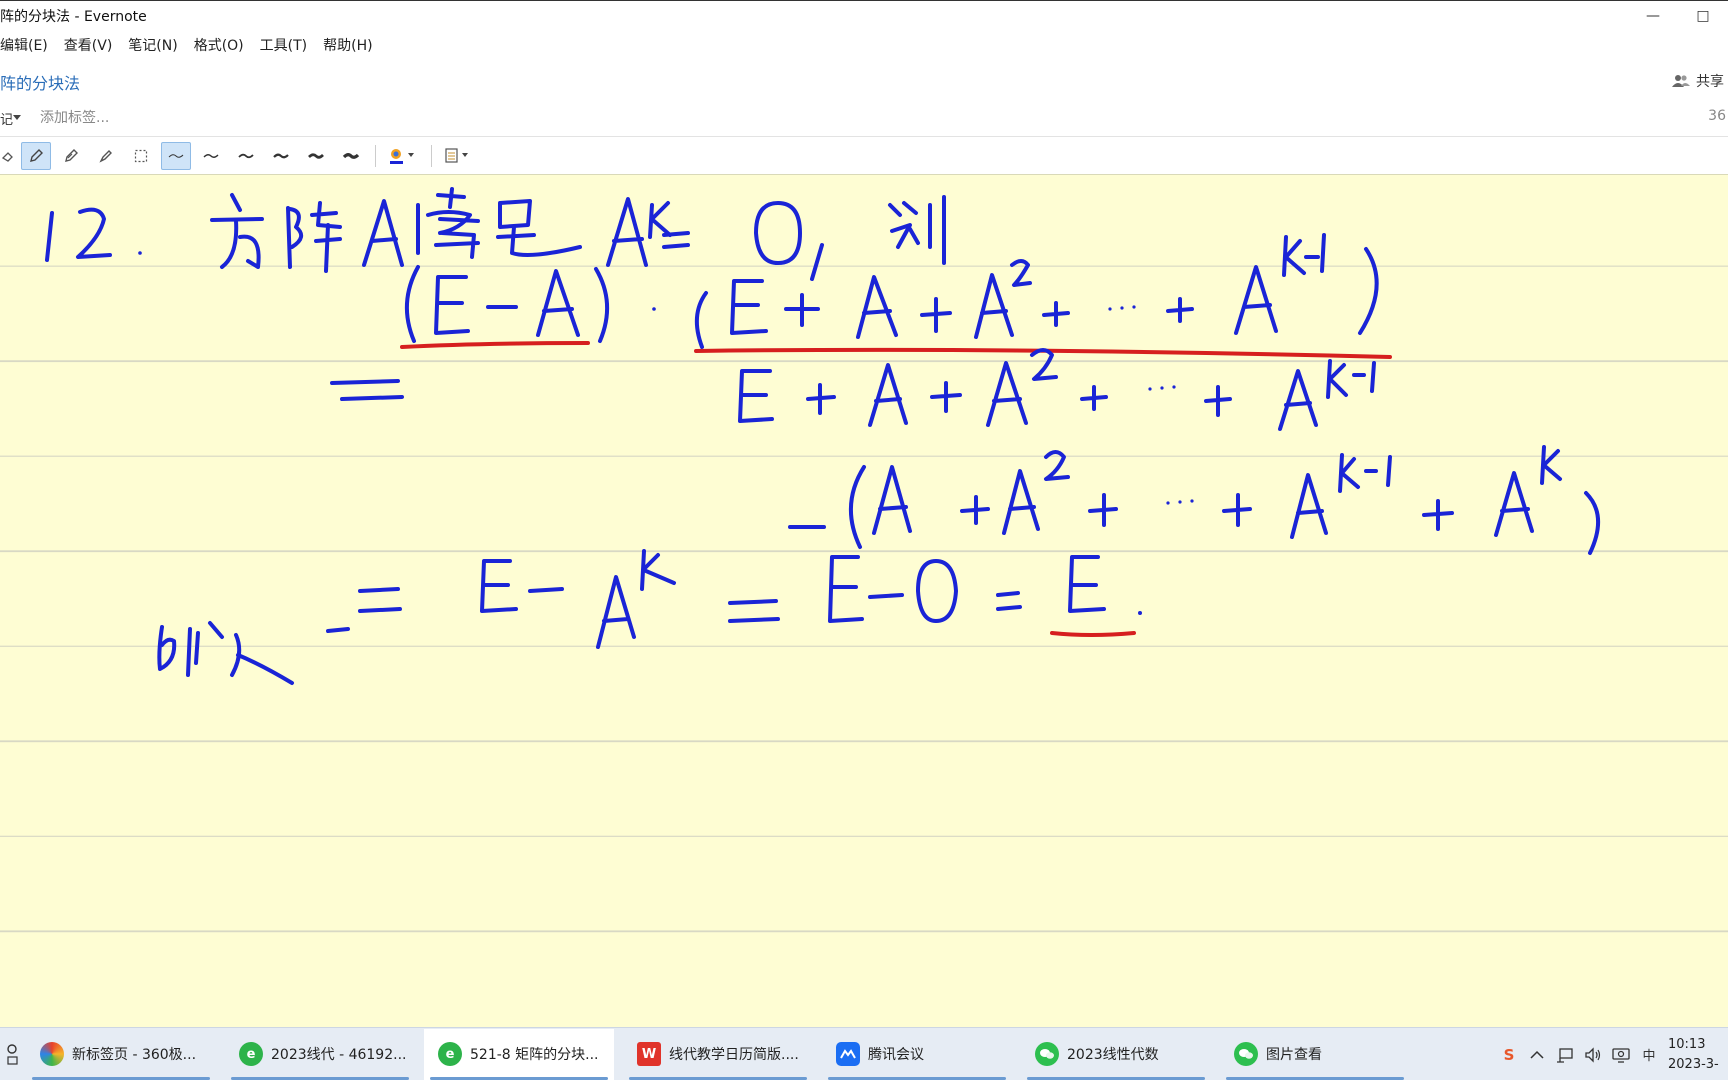  What do you see at coordinates (141, 156) in the screenshot?
I see `selection-icon` at bounding box center [141, 156].